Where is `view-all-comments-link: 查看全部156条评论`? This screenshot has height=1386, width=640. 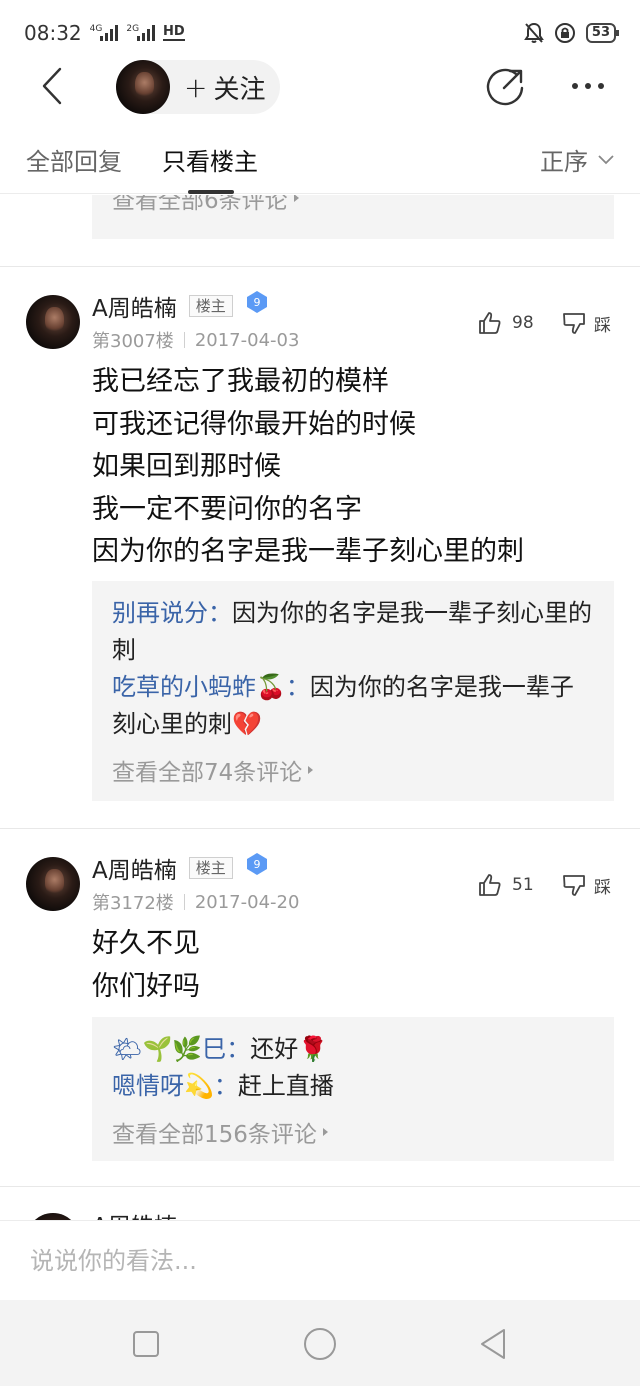 view-all-comments-link: 查看全部156条评论 is located at coordinates (220, 1132).